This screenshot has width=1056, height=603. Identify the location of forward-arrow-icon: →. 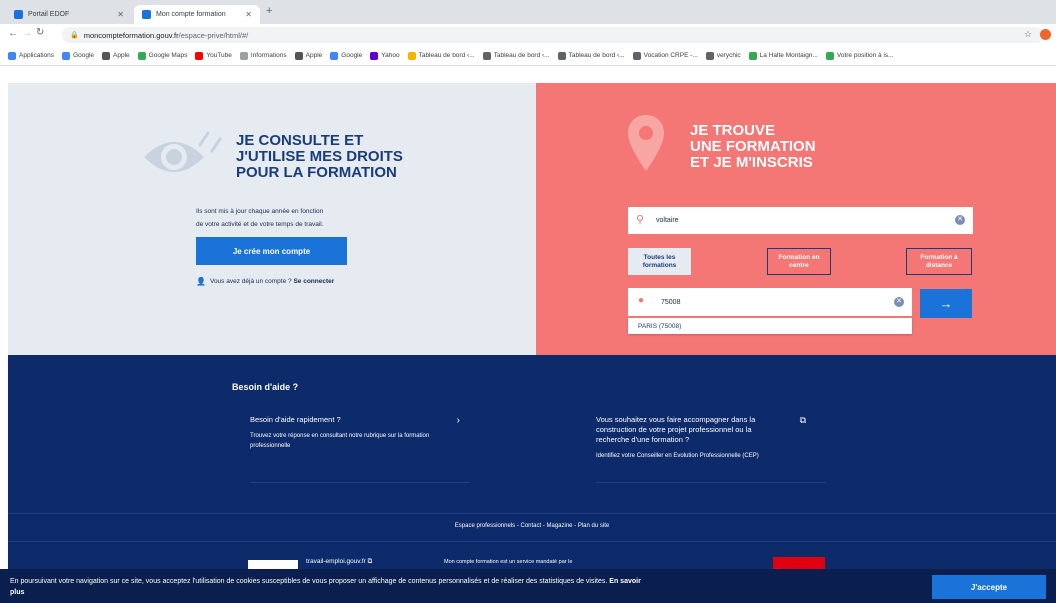
(27, 33).